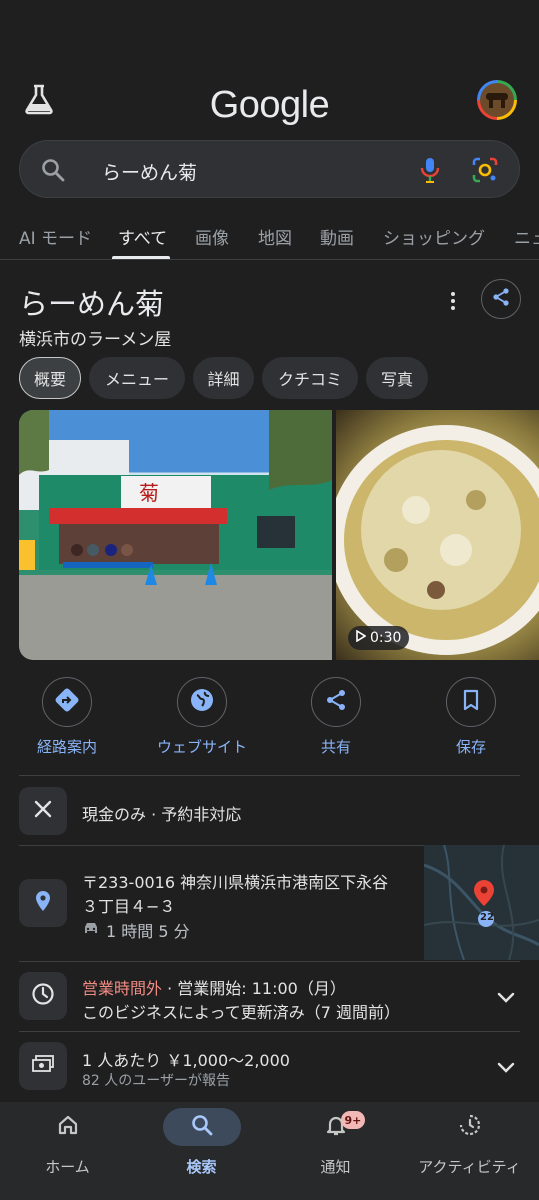 Image resolution: width=539 pixels, height=1200 pixels. I want to click on nav-activity-label: アクティビティ, so click(469, 1167).